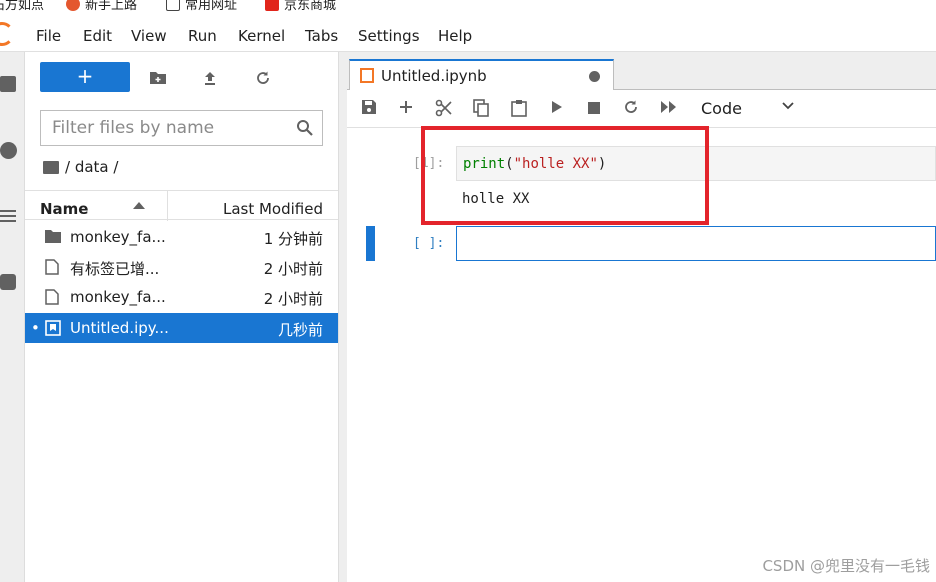  What do you see at coordinates (8, 150) in the screenshot?
I see `running-icon` at bounding box center [8, 150].